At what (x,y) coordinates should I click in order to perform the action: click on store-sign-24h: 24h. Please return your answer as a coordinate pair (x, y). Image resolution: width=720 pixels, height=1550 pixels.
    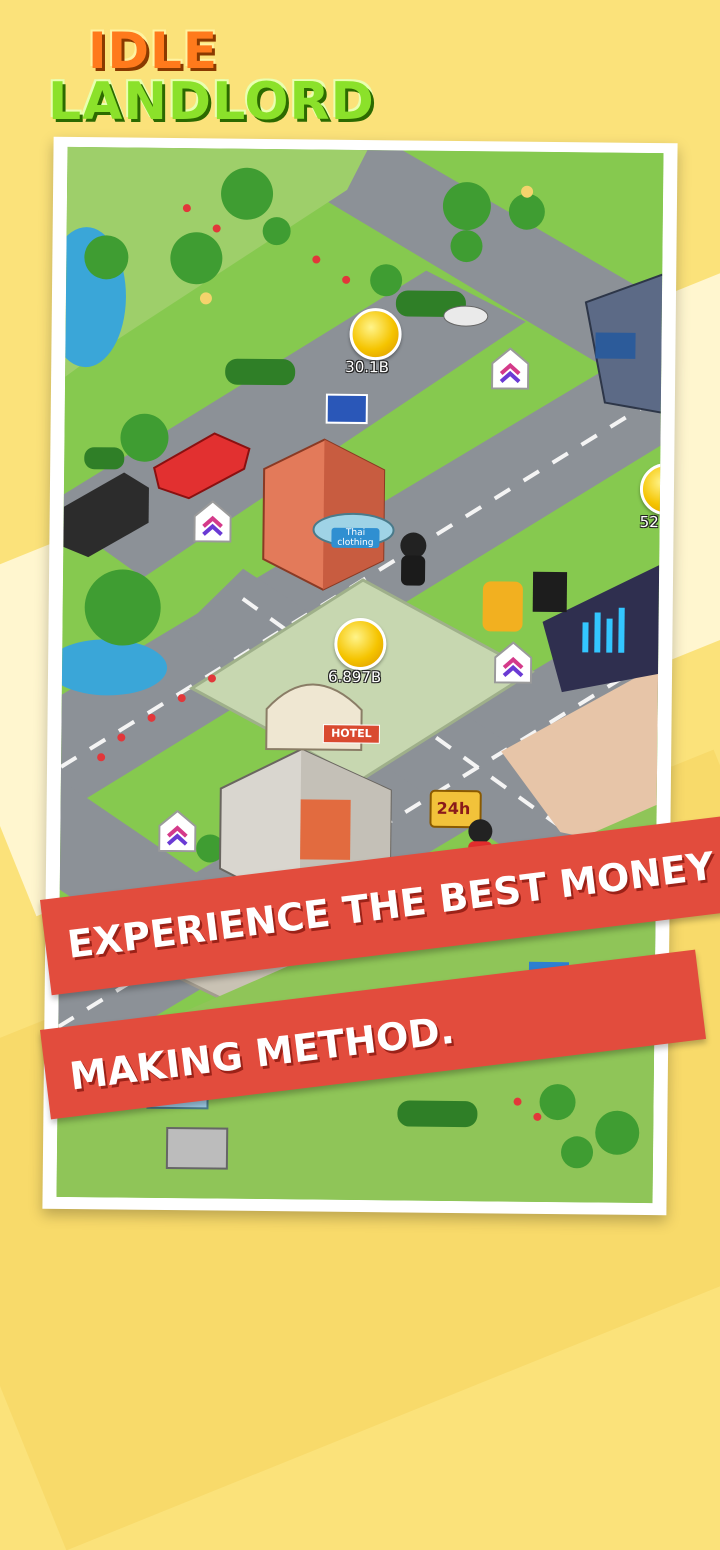
    Looking at the image, I should click on (453, 808).